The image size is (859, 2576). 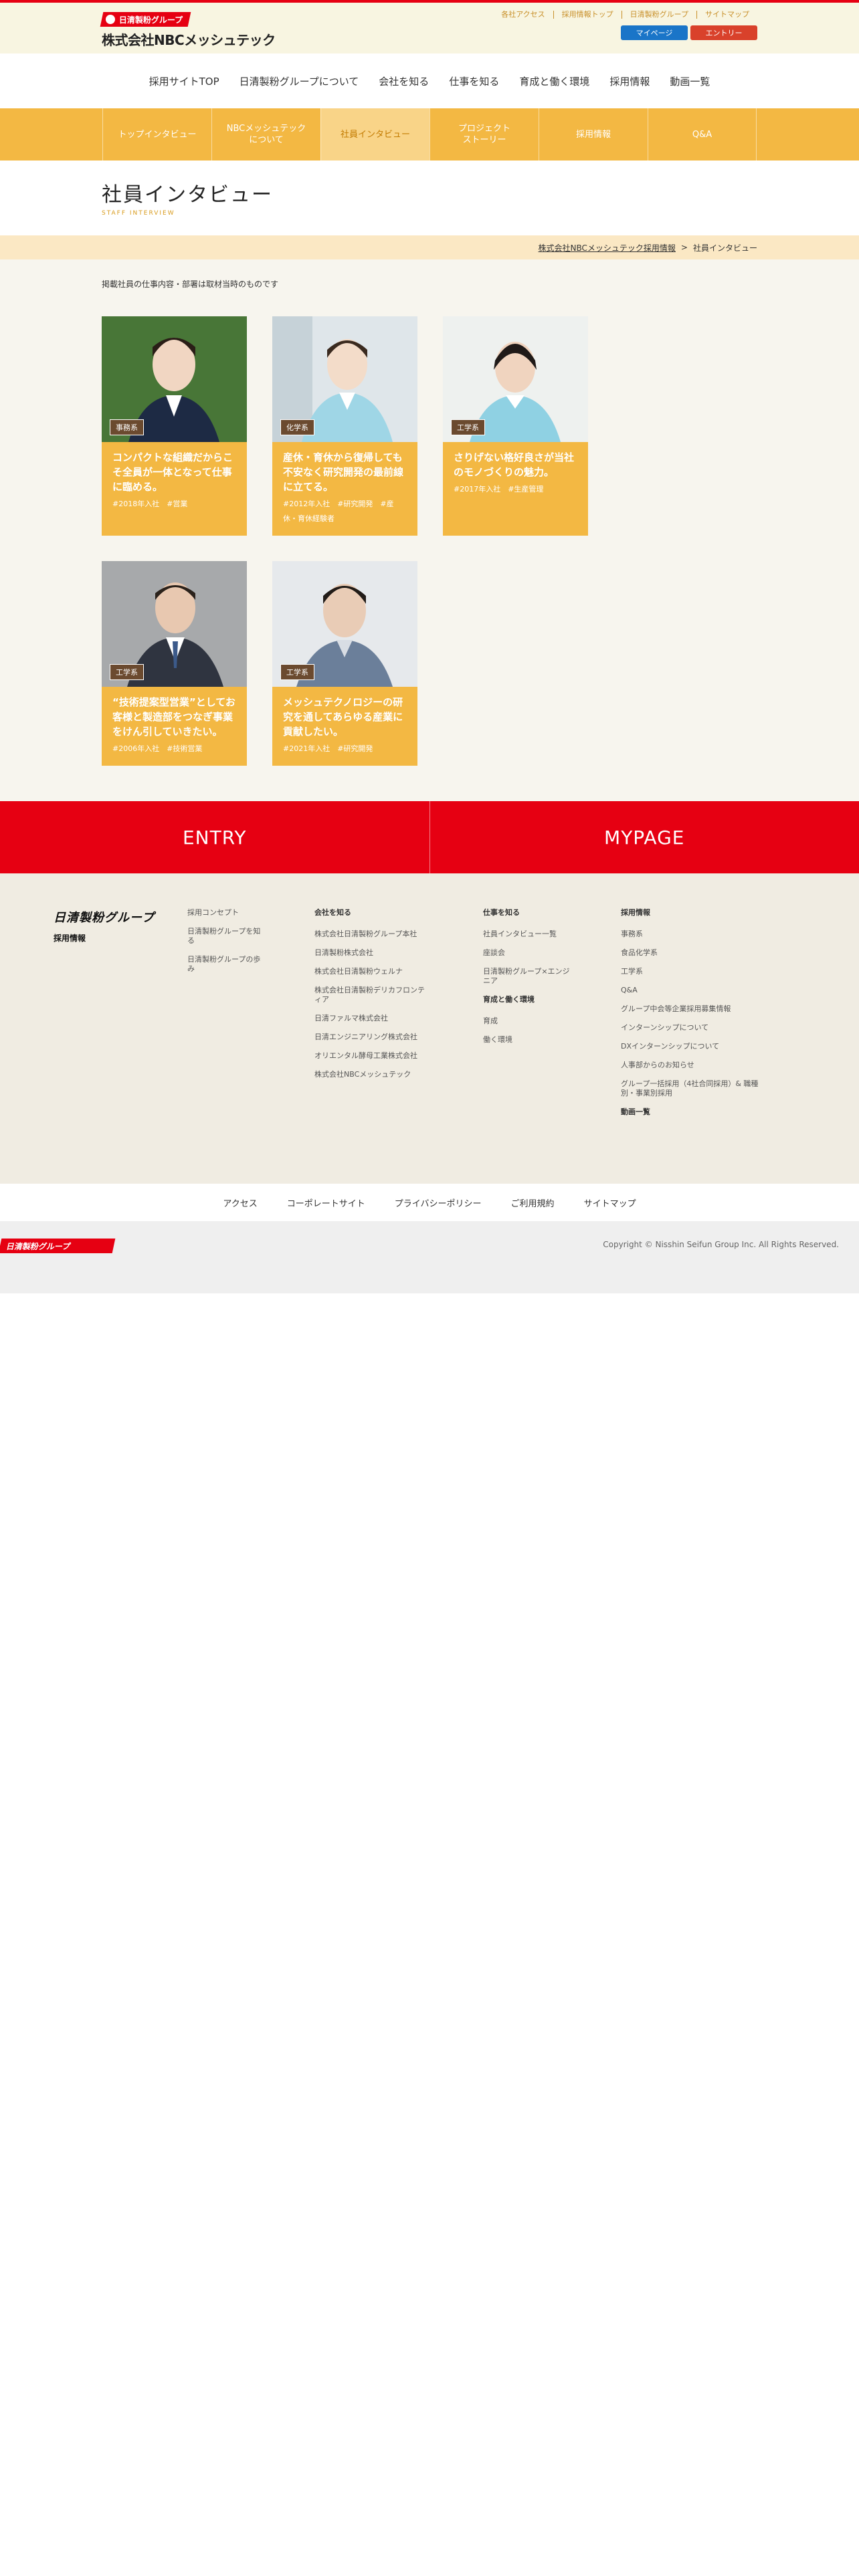 What do you see at coordinates (371, 934) in the screenshot?
I see `footer-link: 株式会社日清製粉グループ本社` at bounding box center [371, 934].